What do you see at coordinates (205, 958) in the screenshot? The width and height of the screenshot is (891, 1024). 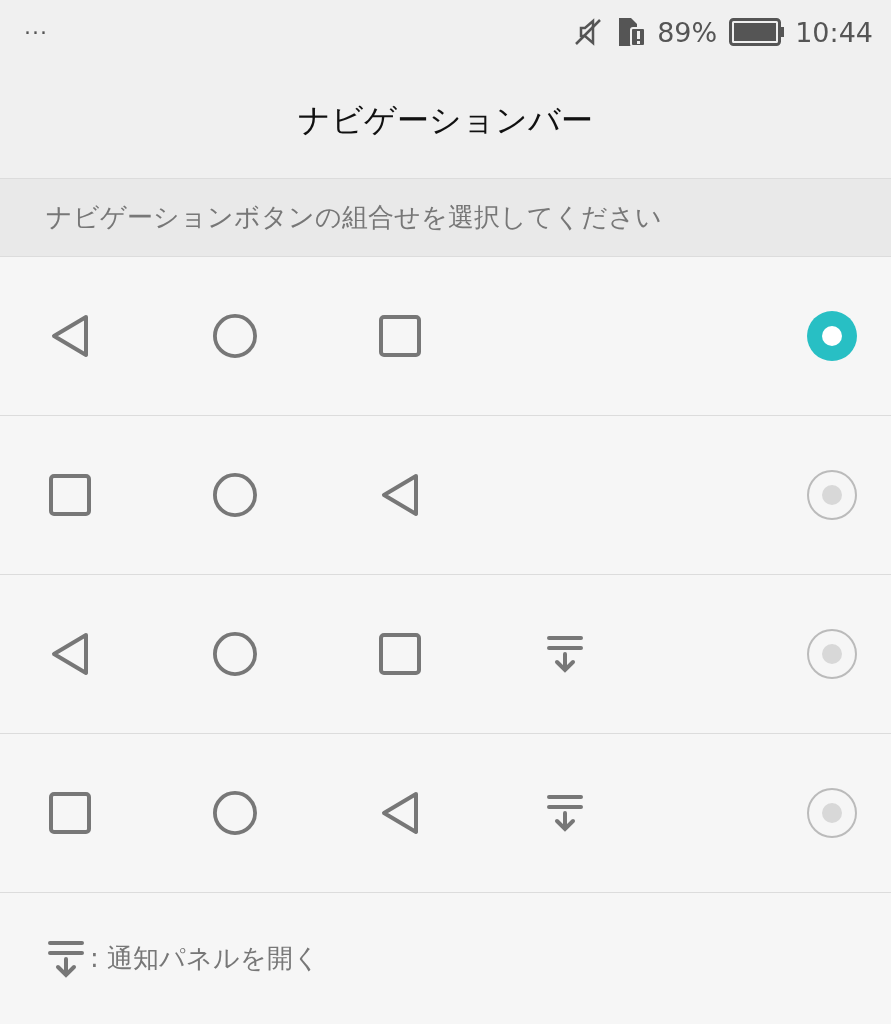 I see `legend-text: : 通知パネルを開く` at bounding box center [205, 958].